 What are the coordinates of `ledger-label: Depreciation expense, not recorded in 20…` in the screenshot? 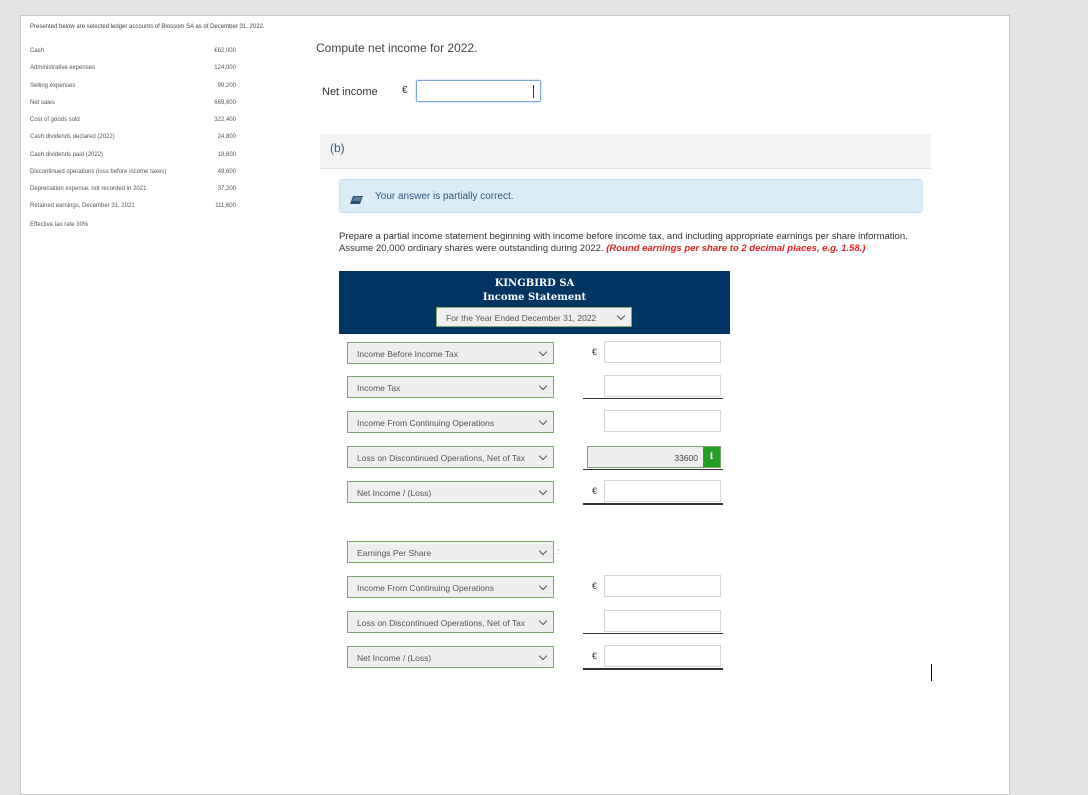 It's located at (88, 189).